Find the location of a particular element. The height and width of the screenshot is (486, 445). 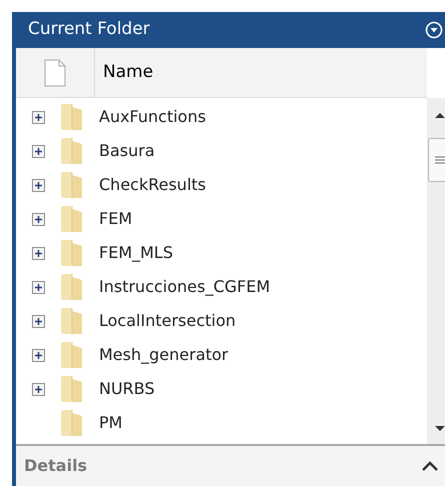

column-header: Name is located at coordinates (124, 72).